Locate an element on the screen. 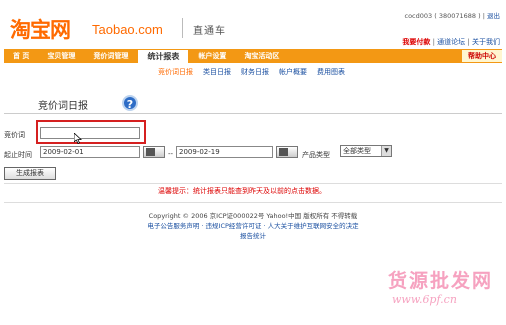 This screenshot has height=325, width=506. title-divider is located at coordinates (253, 113).